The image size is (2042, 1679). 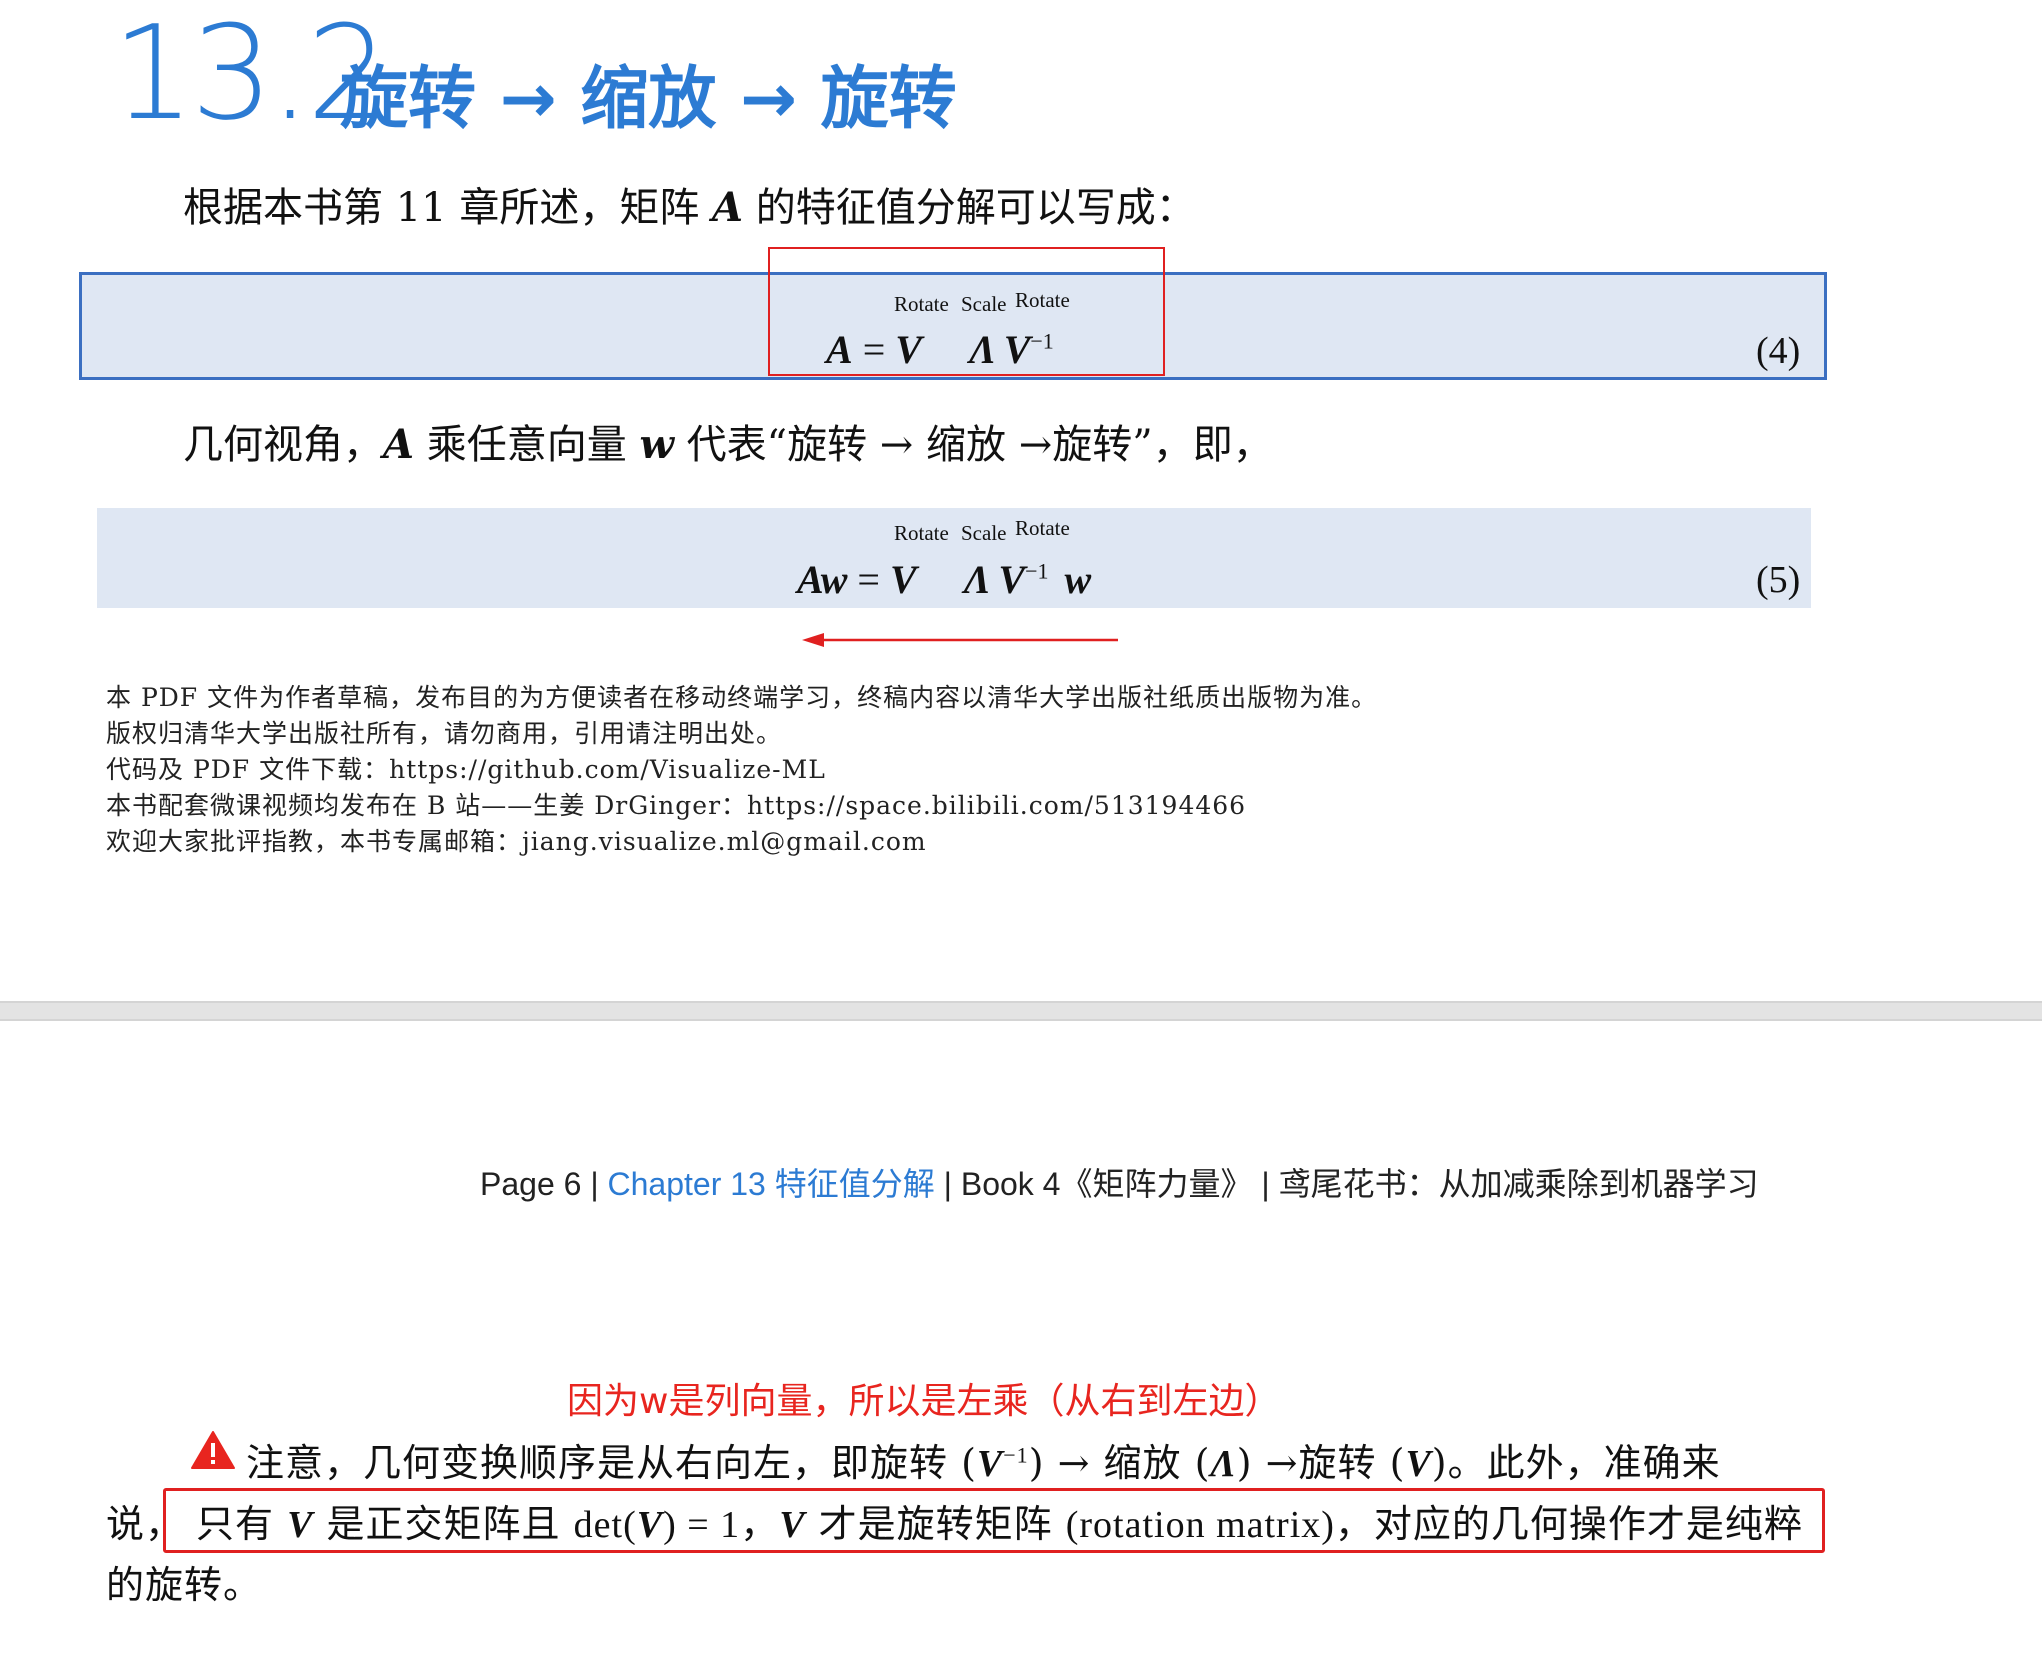 What do you see at coordinates (1223, 1464) in the screenshot?
I see `note-Lambda: Λ` at bounding box center [1223, 1464].